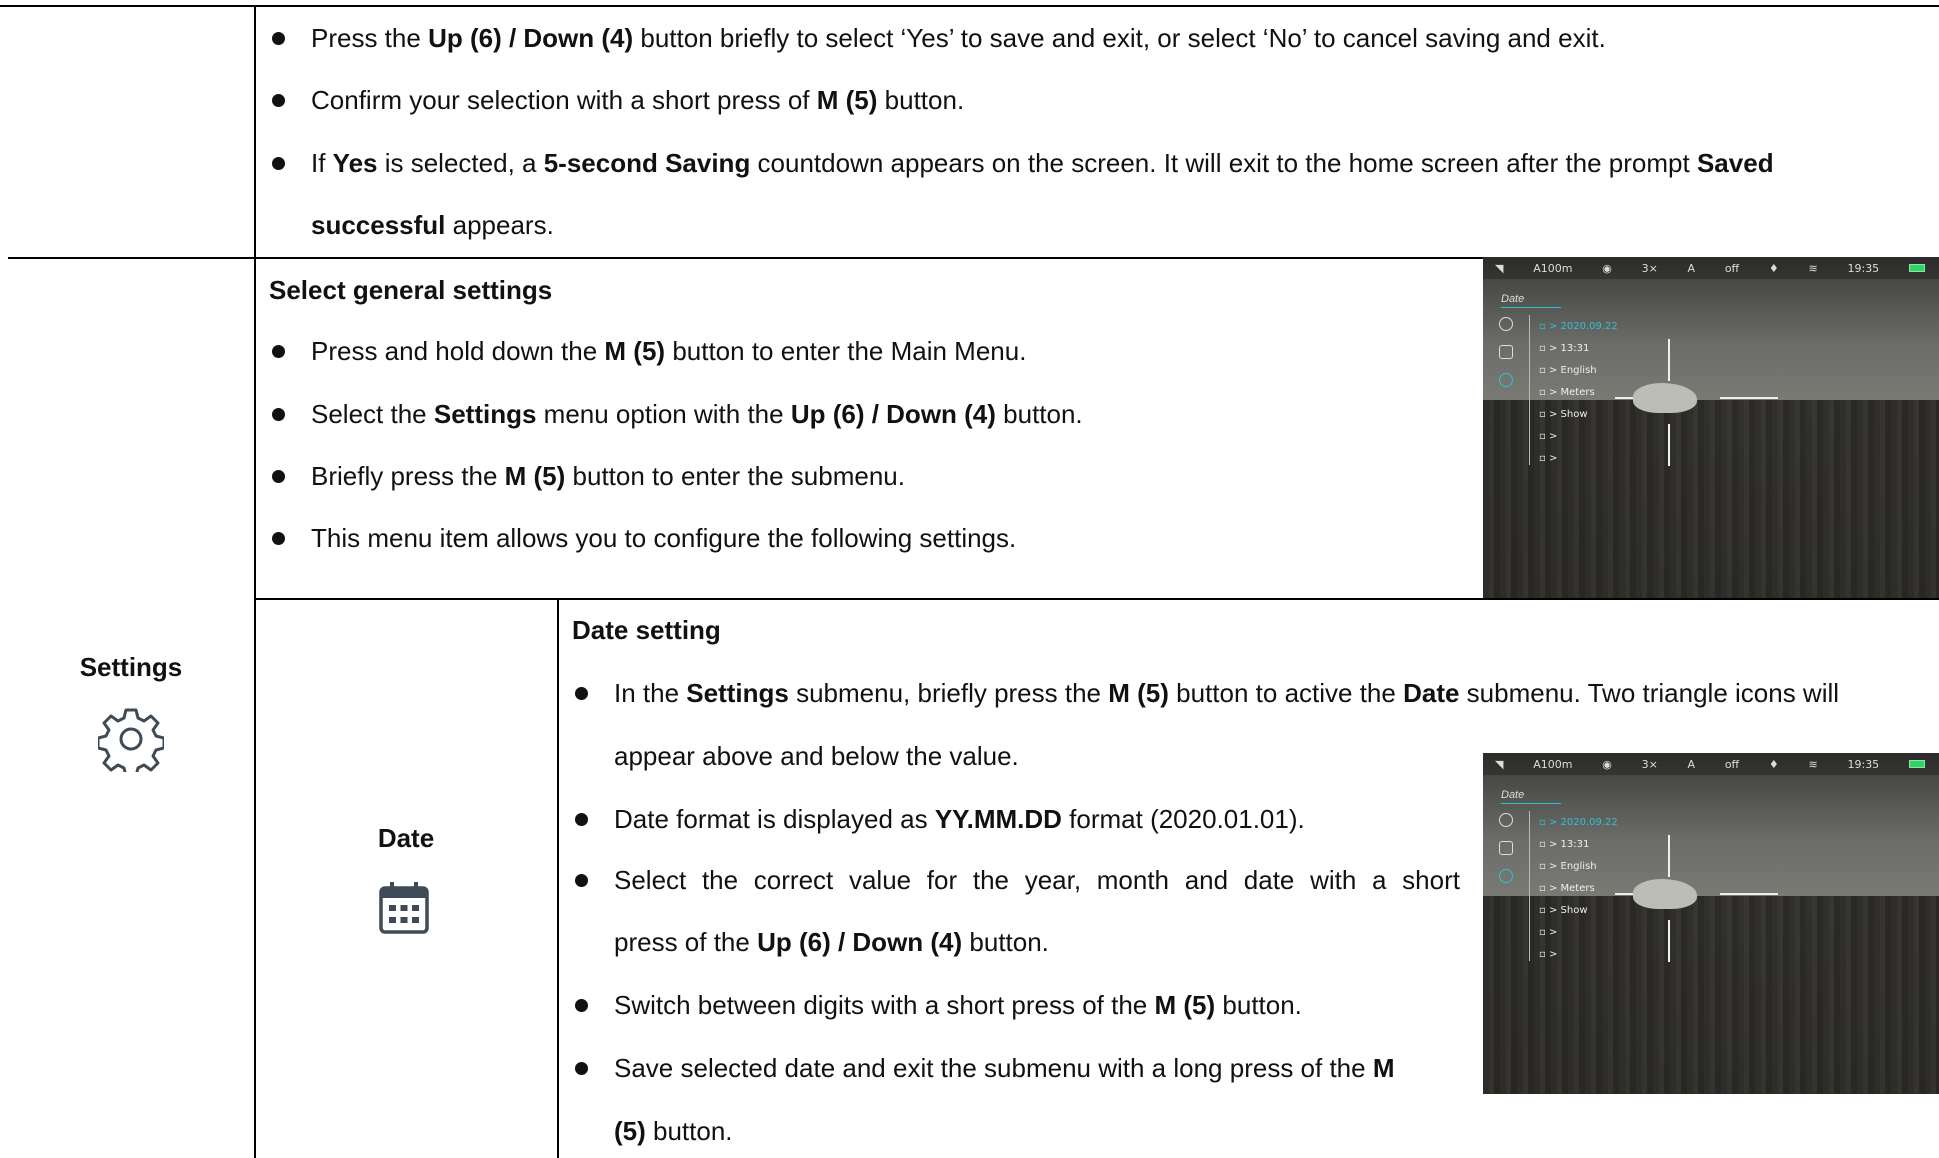 The height and width of the screenshot is (1158, 1939). I want to click on menu-item: ▫ > 2020.09.22, so click(1578, 326).